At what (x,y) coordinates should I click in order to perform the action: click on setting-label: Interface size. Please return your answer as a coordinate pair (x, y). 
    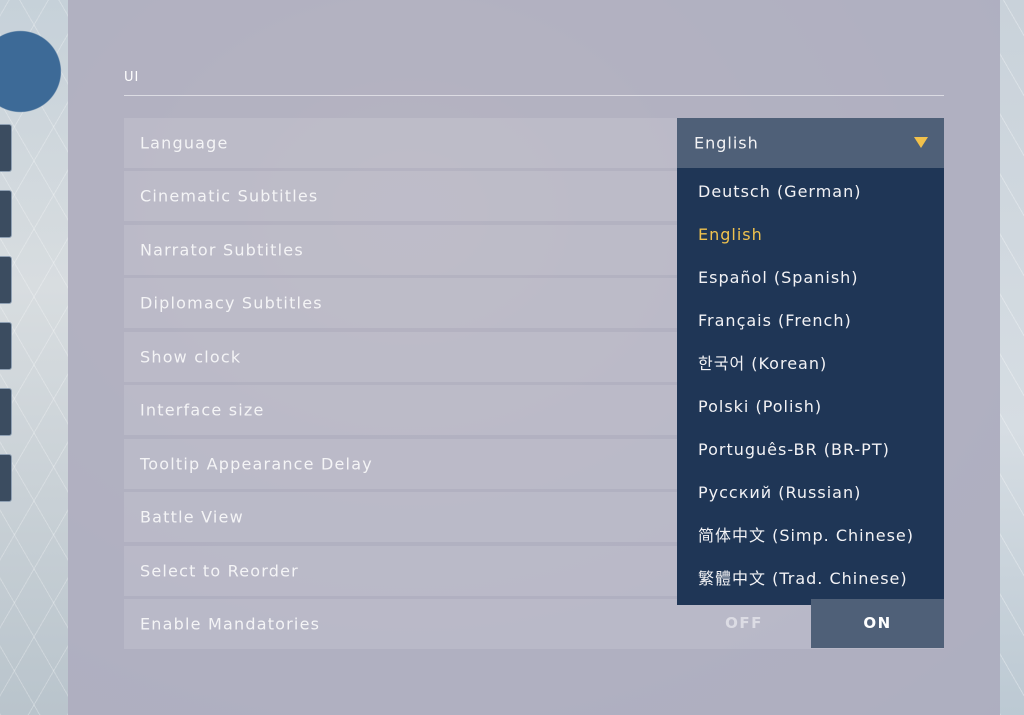
    Looking at the image, I should click on (202, 410).